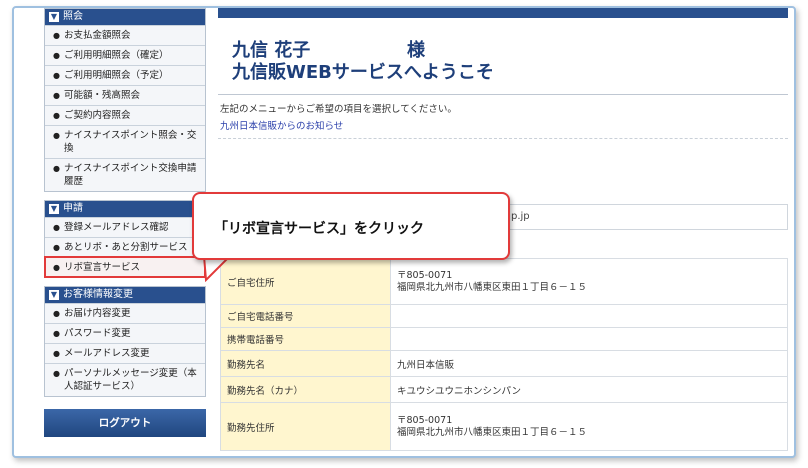 This screenshot has height=468, width=808. I want to click on sidebar-item-statement-scheduled: ● ご利用明細照会（予定）, so click(125, 75).